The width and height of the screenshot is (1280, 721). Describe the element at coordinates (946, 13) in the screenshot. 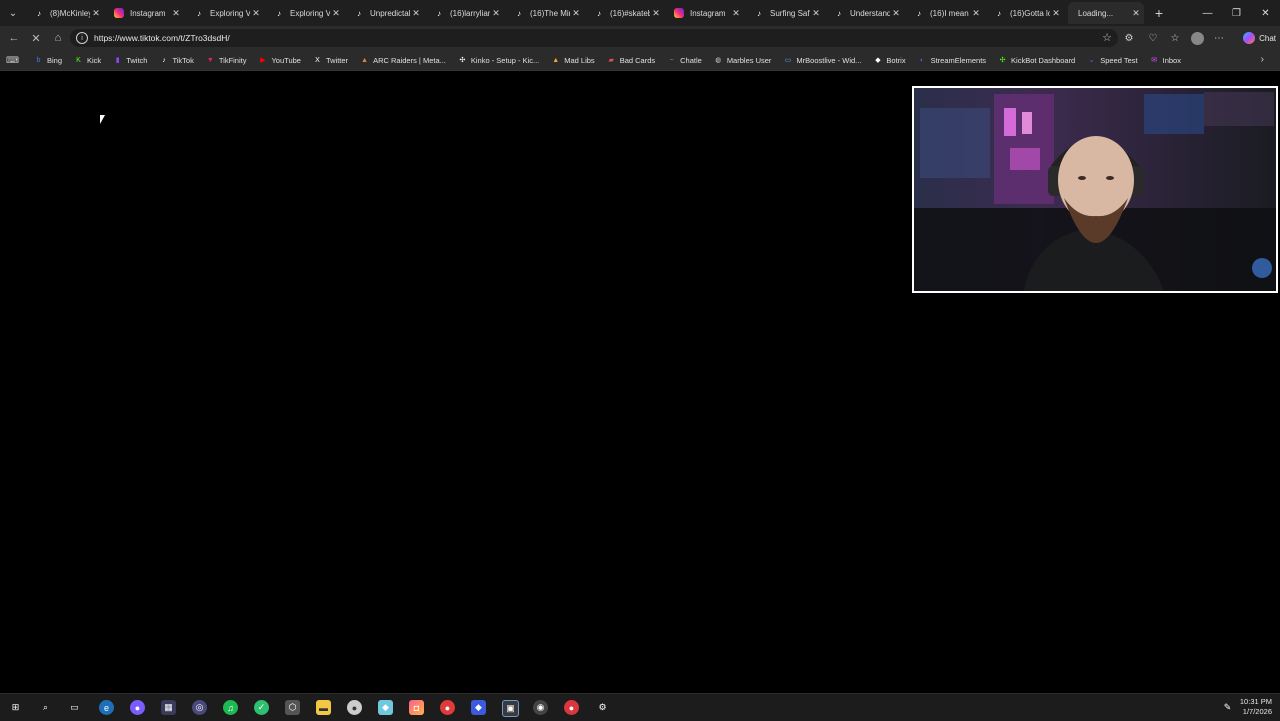

I see `tab-11: ♪ (16)I mean #✕` at that location.